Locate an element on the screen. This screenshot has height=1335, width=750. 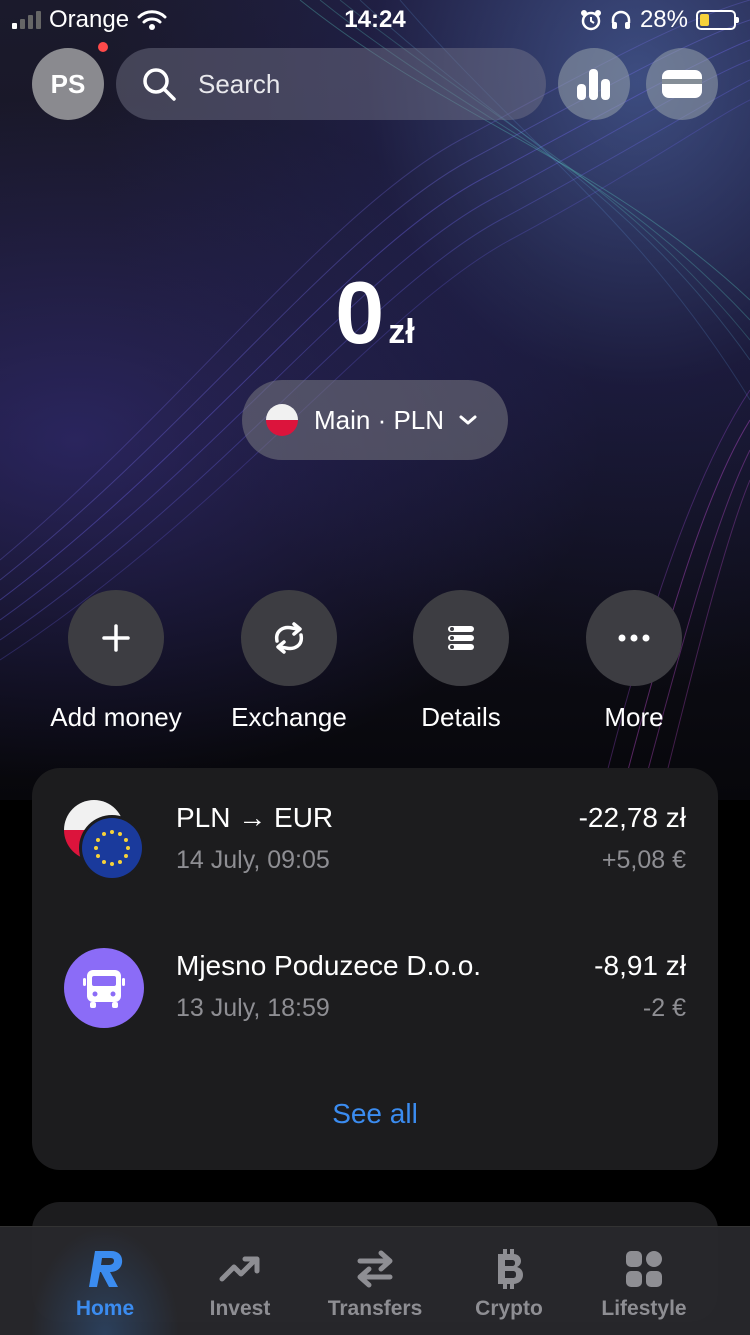
trending-up-icon is located at coordinates (240, 1269).